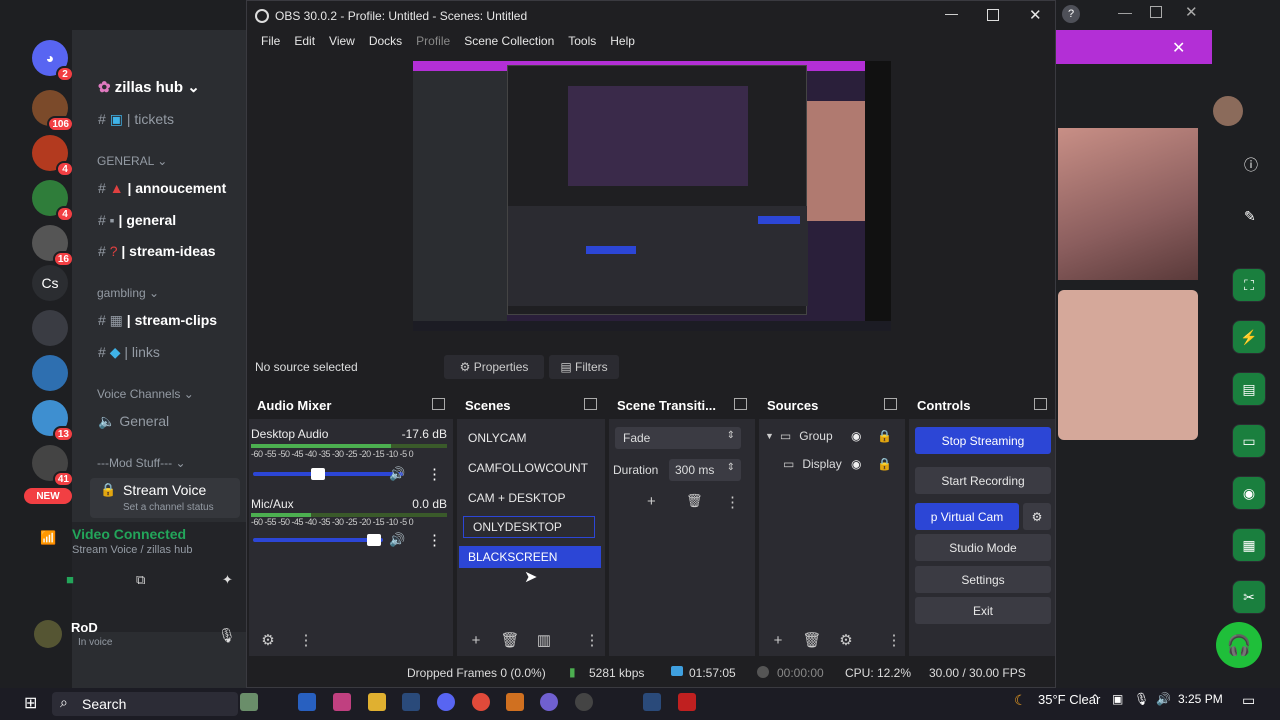 Image resolution: width=1280 pixels, height=720 pixels. I want to click on transition-select: Fade ⇕, so click(678, 438).